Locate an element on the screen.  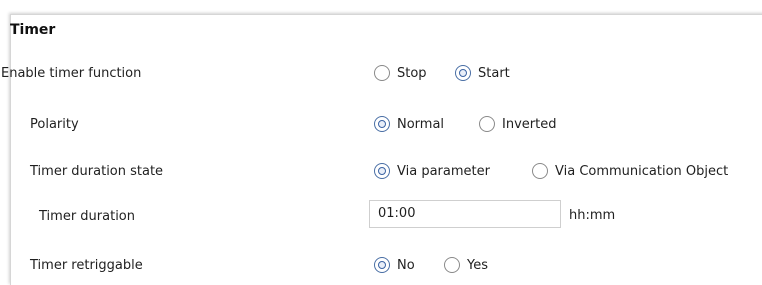
retriggable-no-option: No is located at coordinates (394, 265).